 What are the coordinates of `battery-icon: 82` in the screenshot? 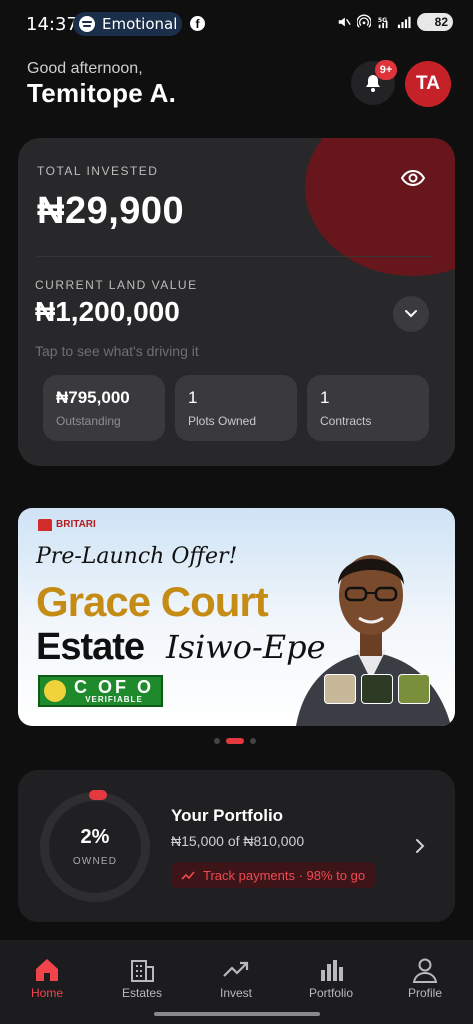 It's located at (435, 22).